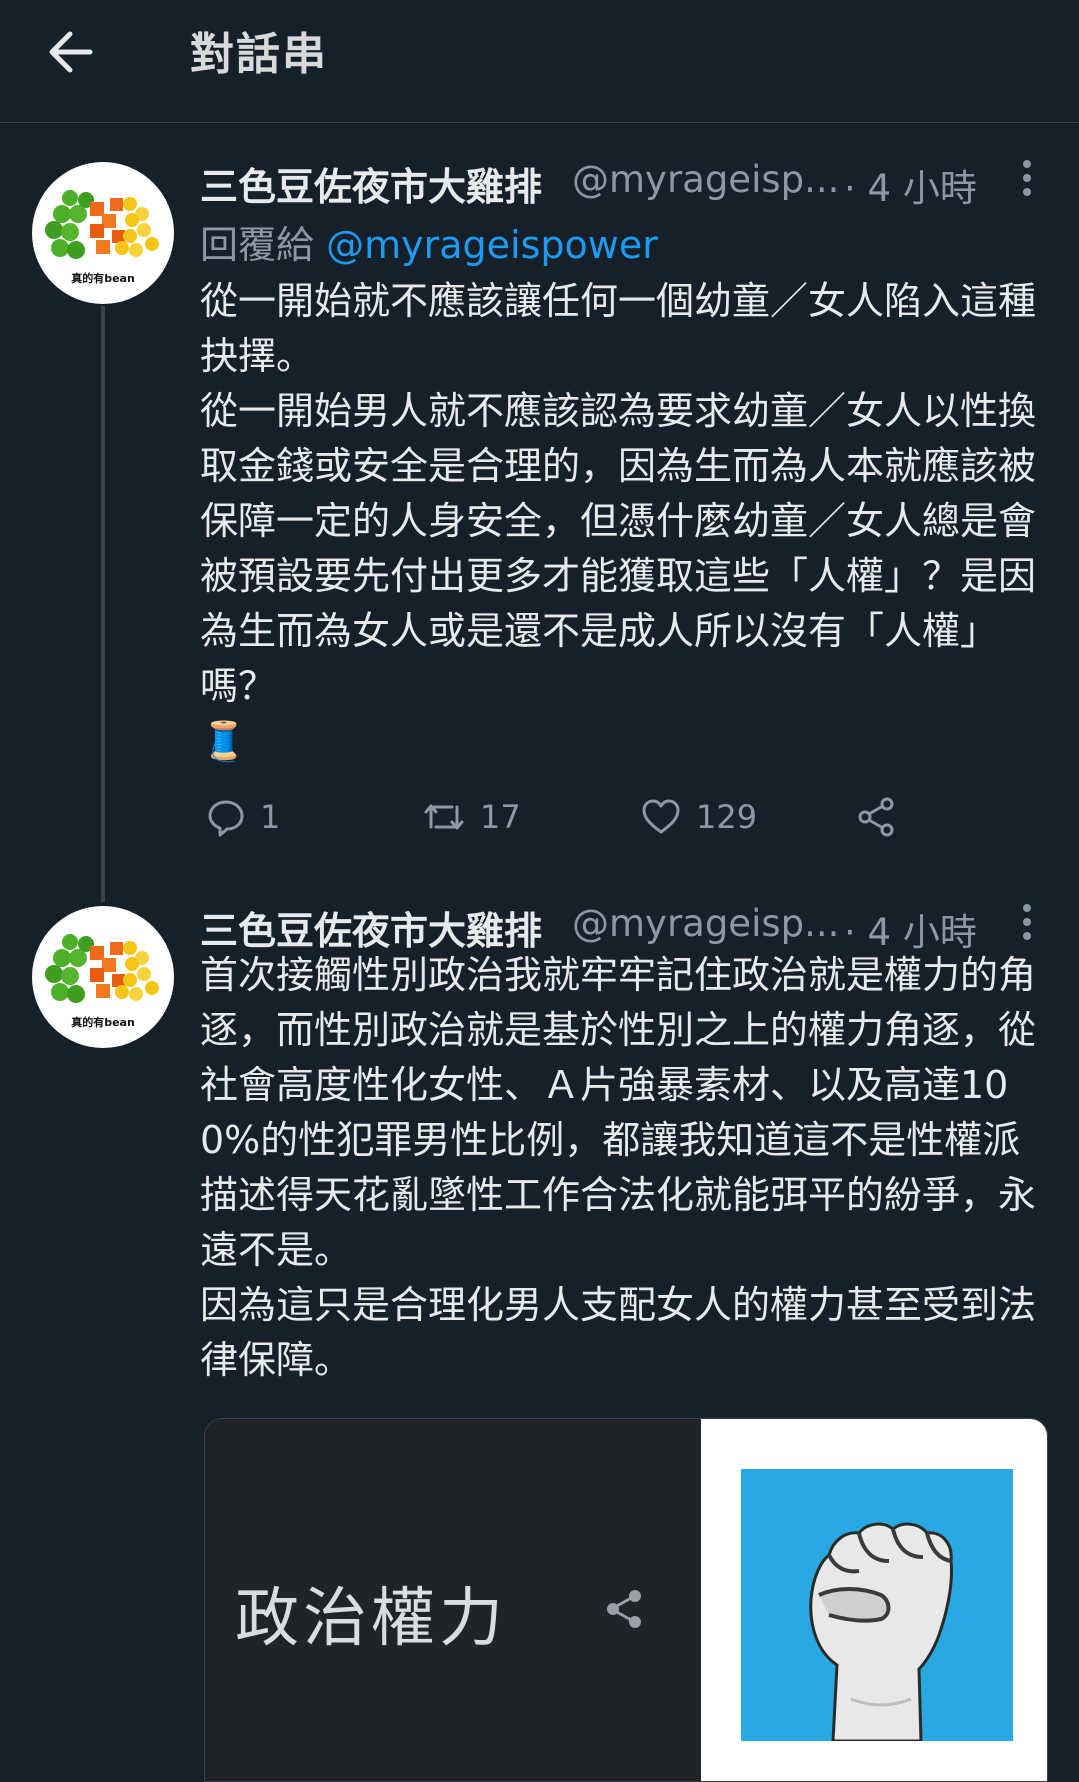  I want to click on reply-count: 1, so click(270, 817).